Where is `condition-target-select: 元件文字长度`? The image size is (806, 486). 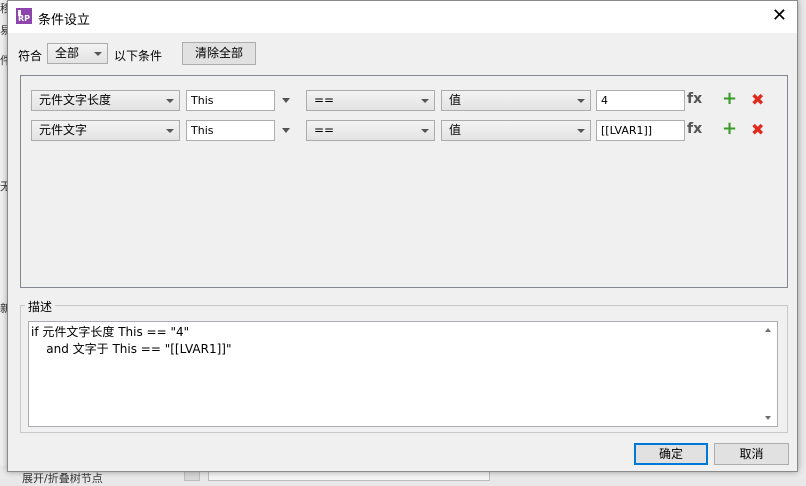
condition-target-select: 元件文字长度 is located at coordinates (105, 100).